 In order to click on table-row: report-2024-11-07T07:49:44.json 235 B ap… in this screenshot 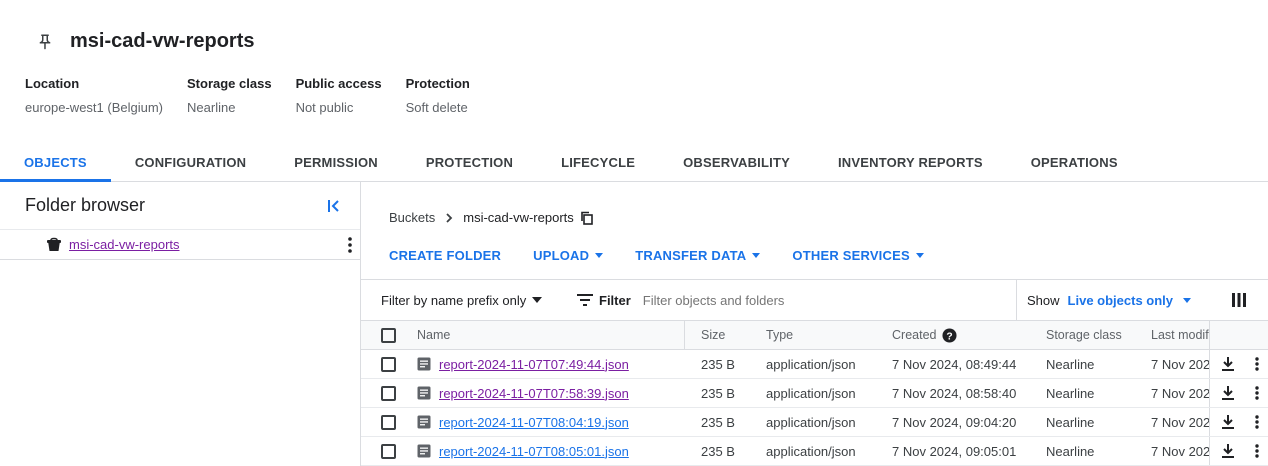, I will do `click(814, 364)`.